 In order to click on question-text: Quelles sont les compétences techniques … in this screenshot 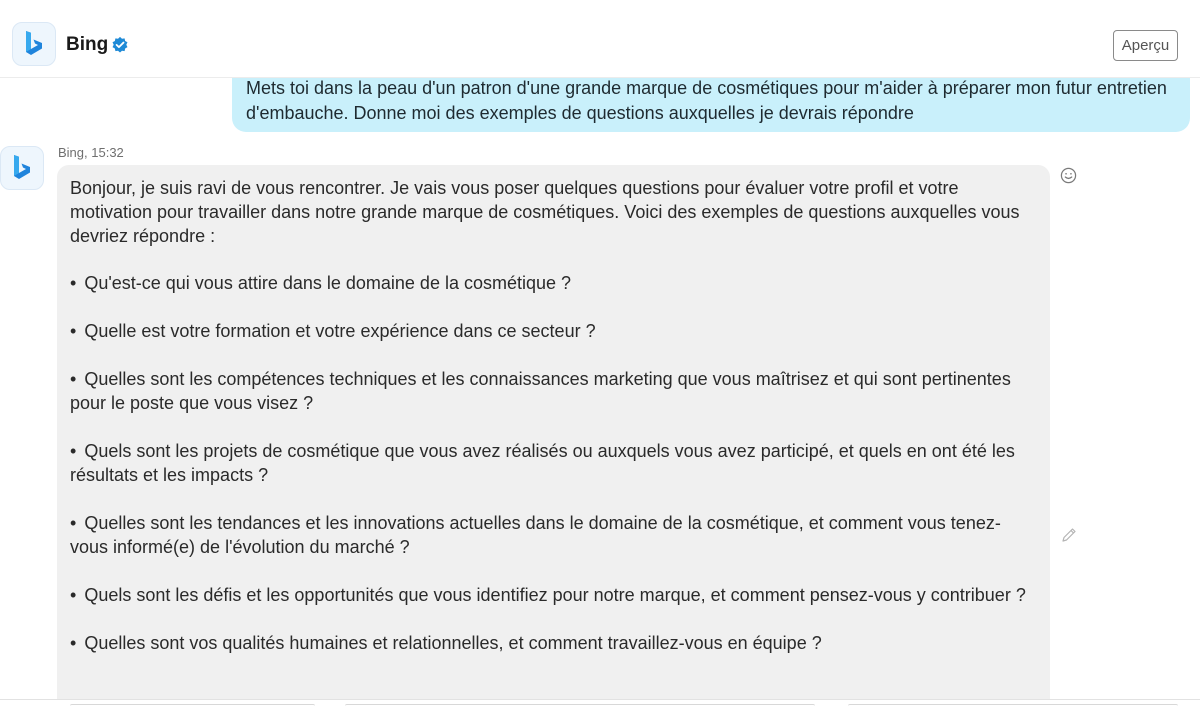, I will do `click(540, 391)`.